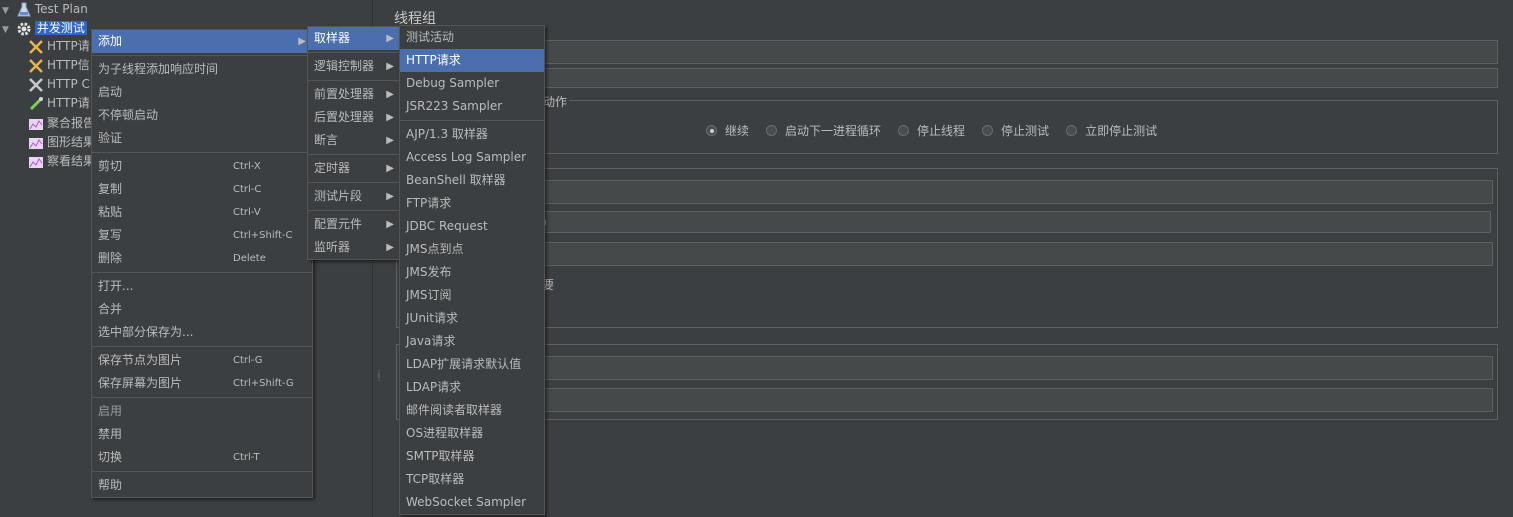 The image size is (1513, 517). What do you see at coordinates (61, 142) in the screenshot?
I see `tree-node-graph-results: 图形结果` at bounding box center [61, 142].